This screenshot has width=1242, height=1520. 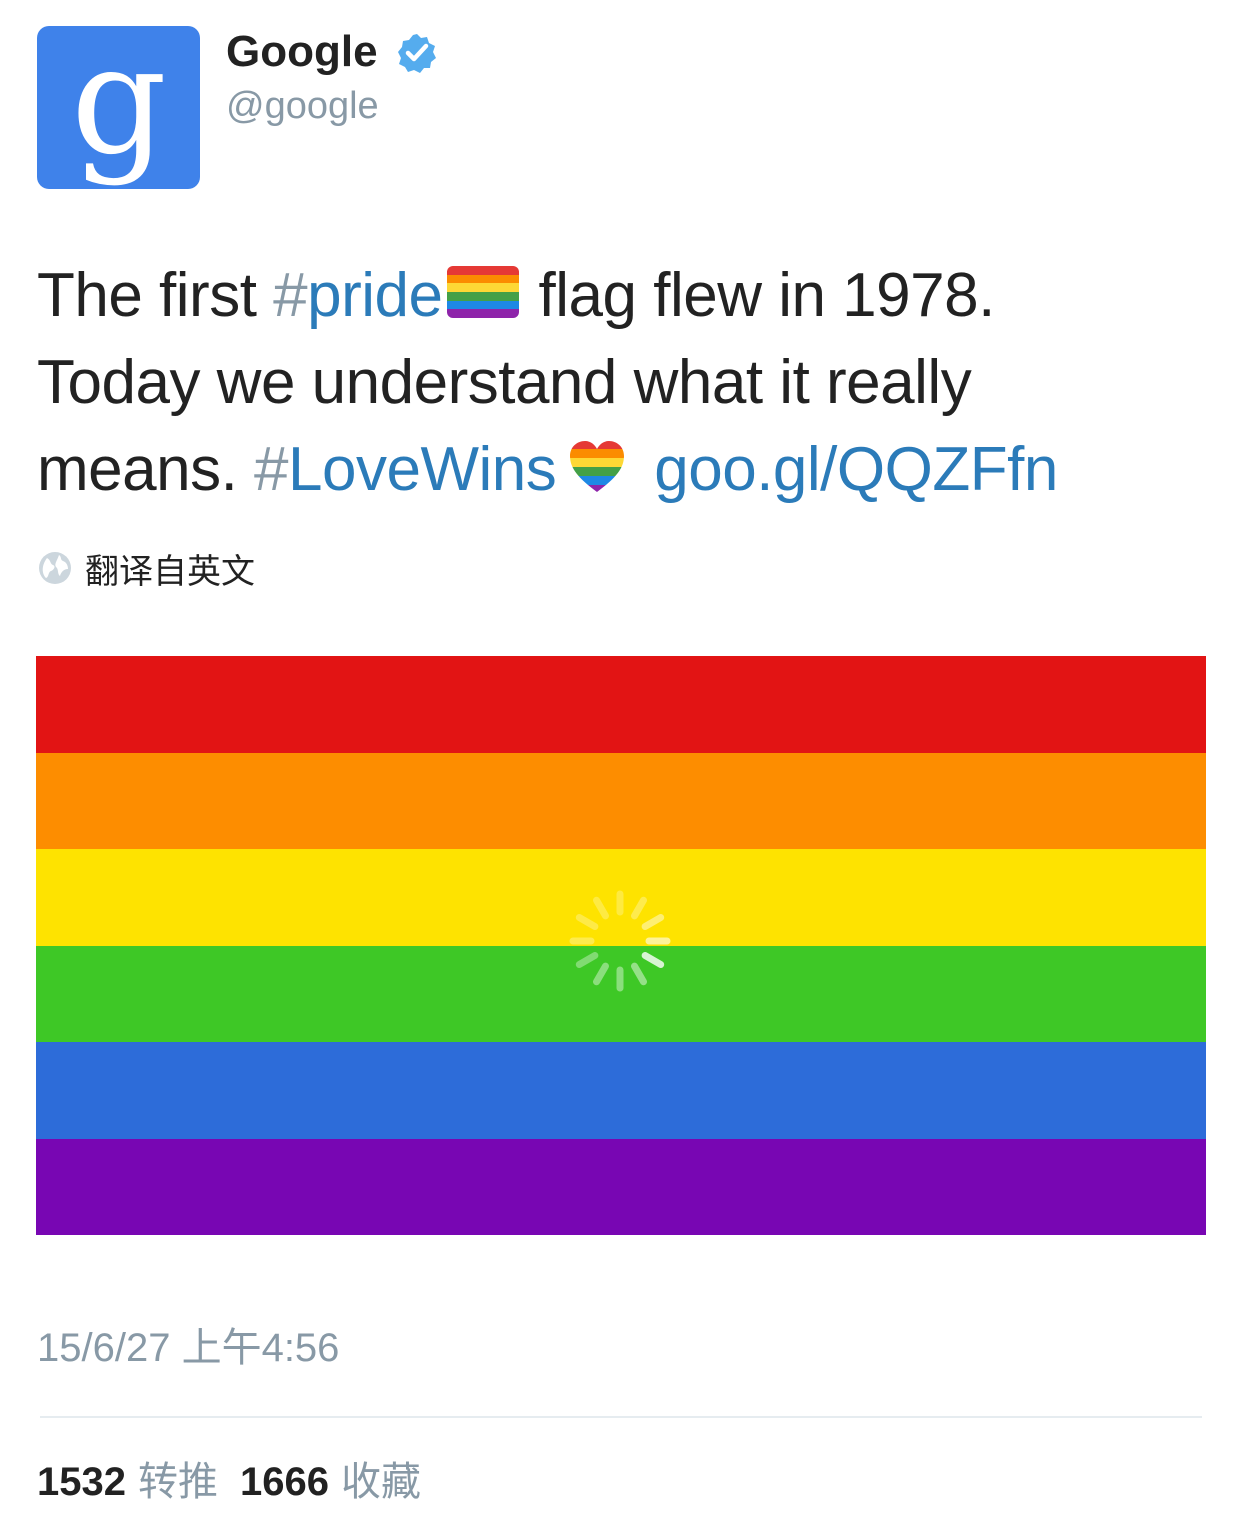 I want to click on tweet-line-1: The first #pride flag flew in 1978., so click(x=627, y=295).